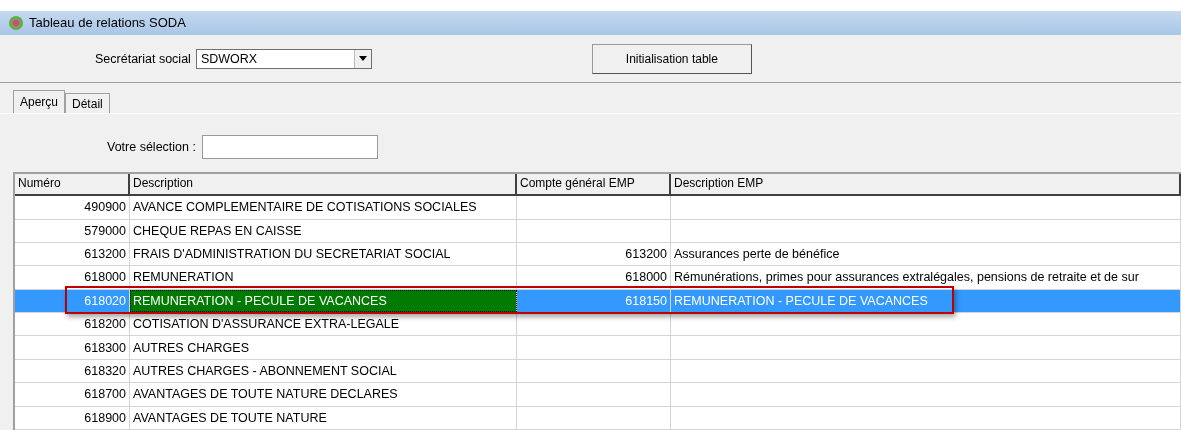  What do you see at coordinates (598, 348) in the screenshot?
I see `table-row: 618300 AUTRES CHARGES` at bounding box center [598, 348].